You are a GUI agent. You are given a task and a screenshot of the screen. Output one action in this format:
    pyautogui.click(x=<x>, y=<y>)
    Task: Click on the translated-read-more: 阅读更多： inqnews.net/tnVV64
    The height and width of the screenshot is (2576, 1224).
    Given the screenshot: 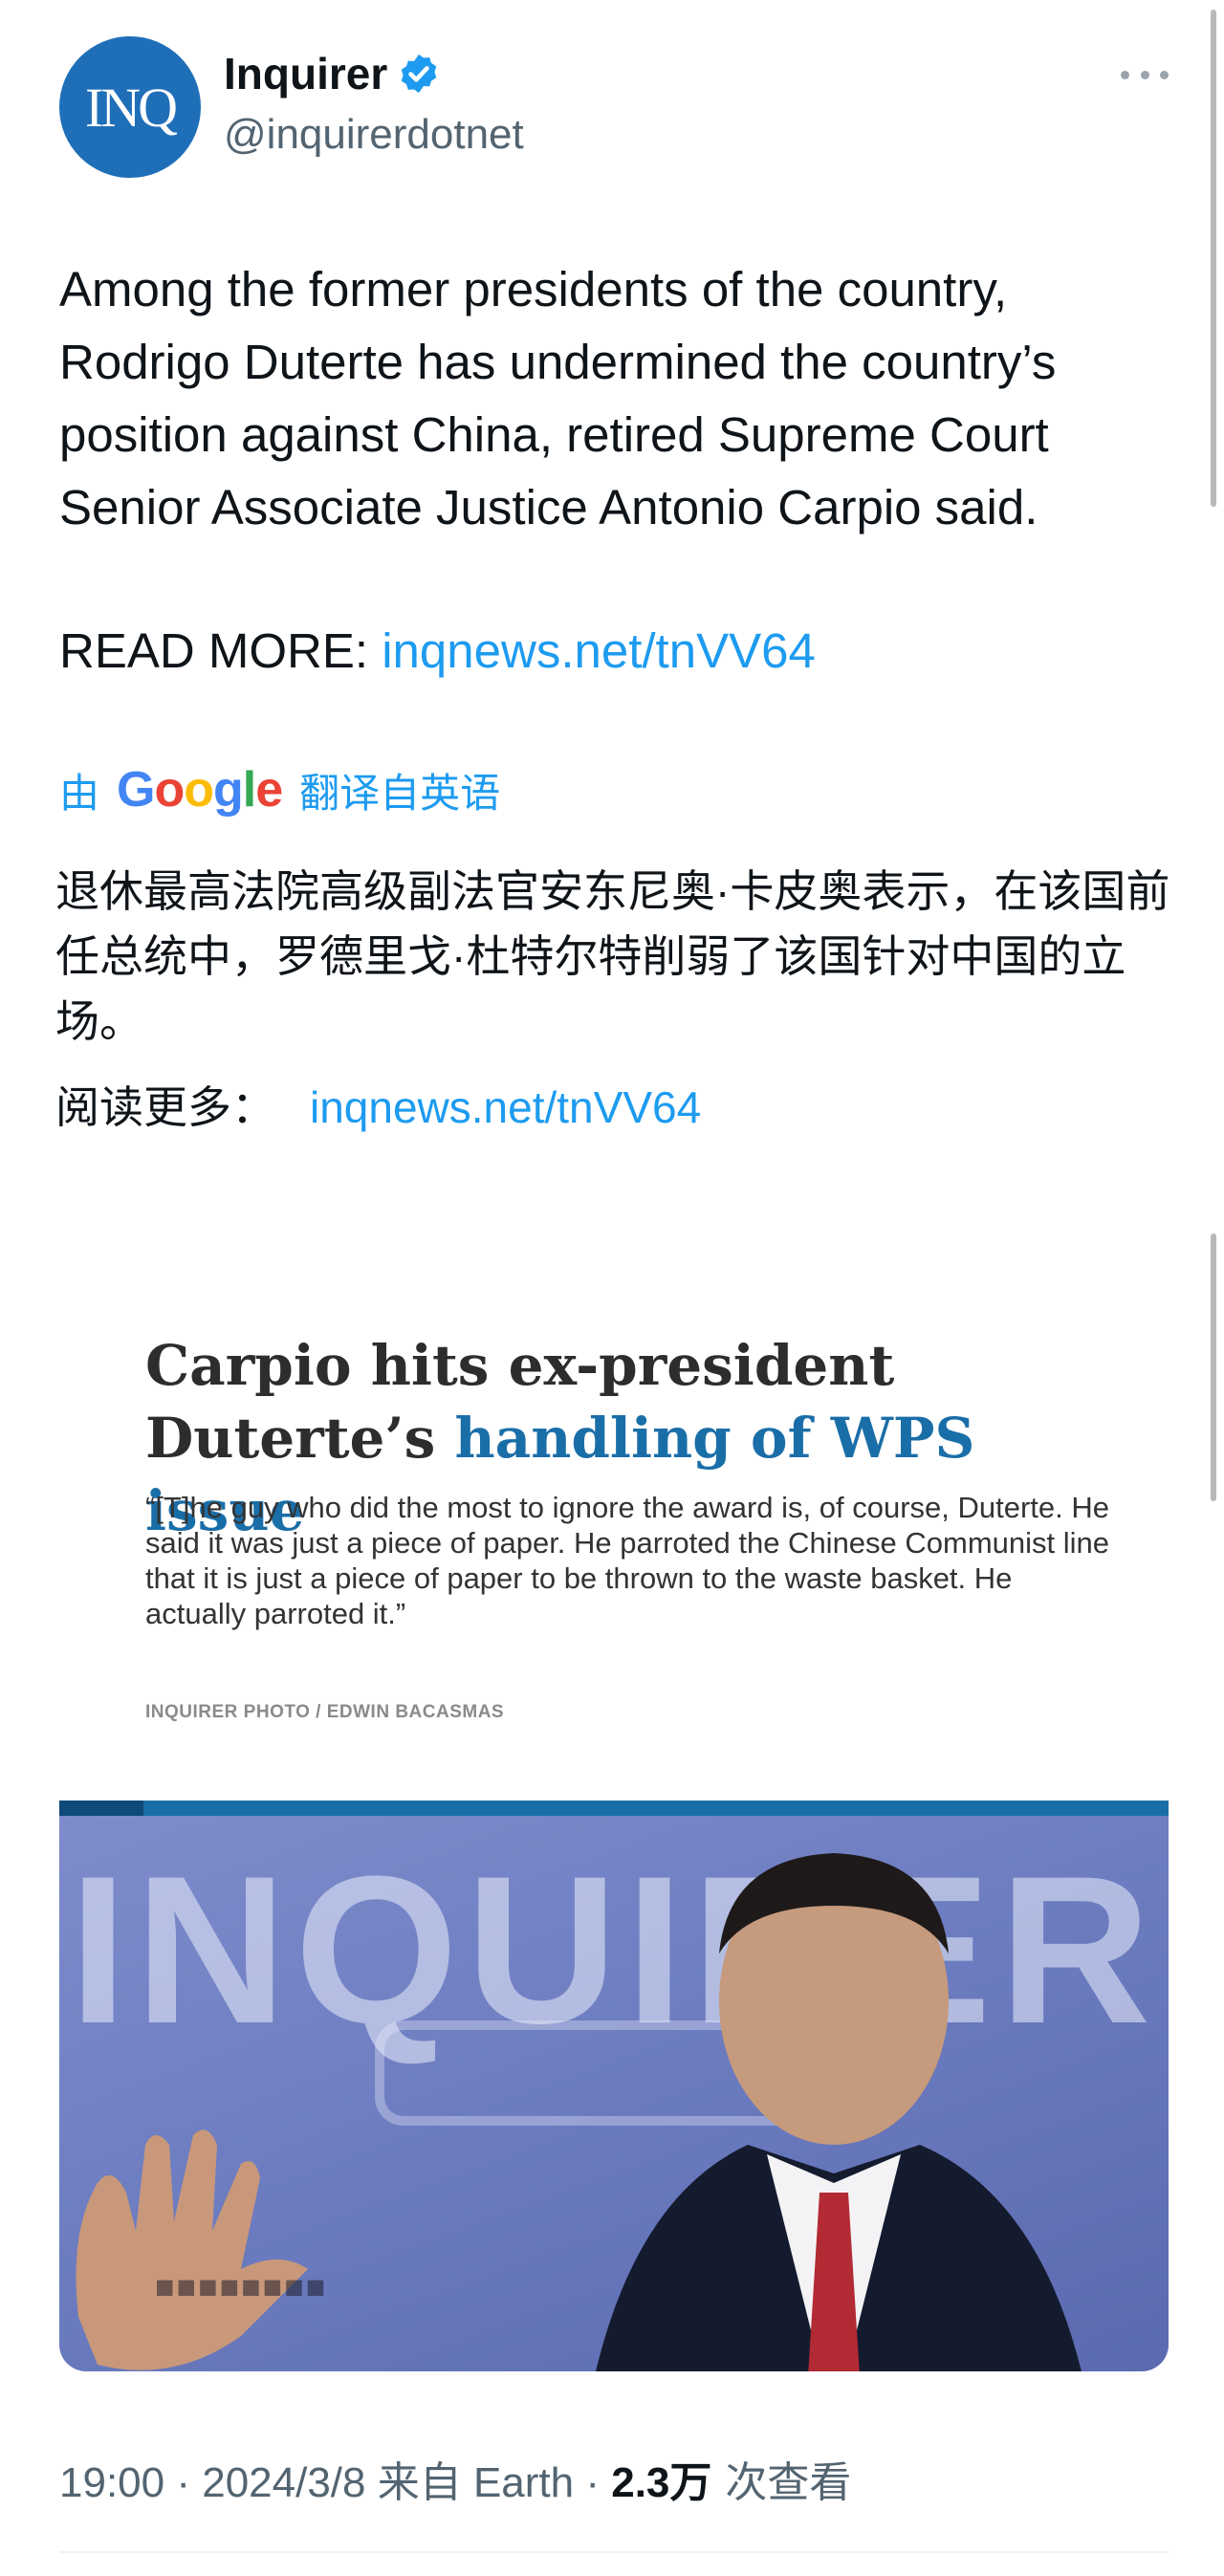 What is the action you would take?
    pyautogui.click(x=378, y=1107)
    